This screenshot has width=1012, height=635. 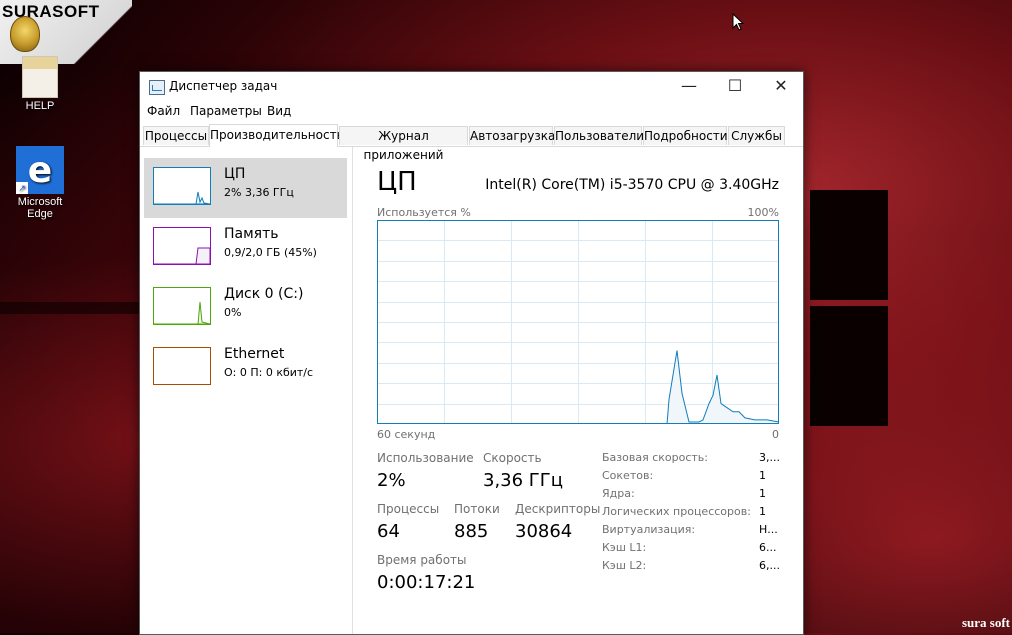 I want to click on stat-value-processes: 64, so click(x=388, y=531).